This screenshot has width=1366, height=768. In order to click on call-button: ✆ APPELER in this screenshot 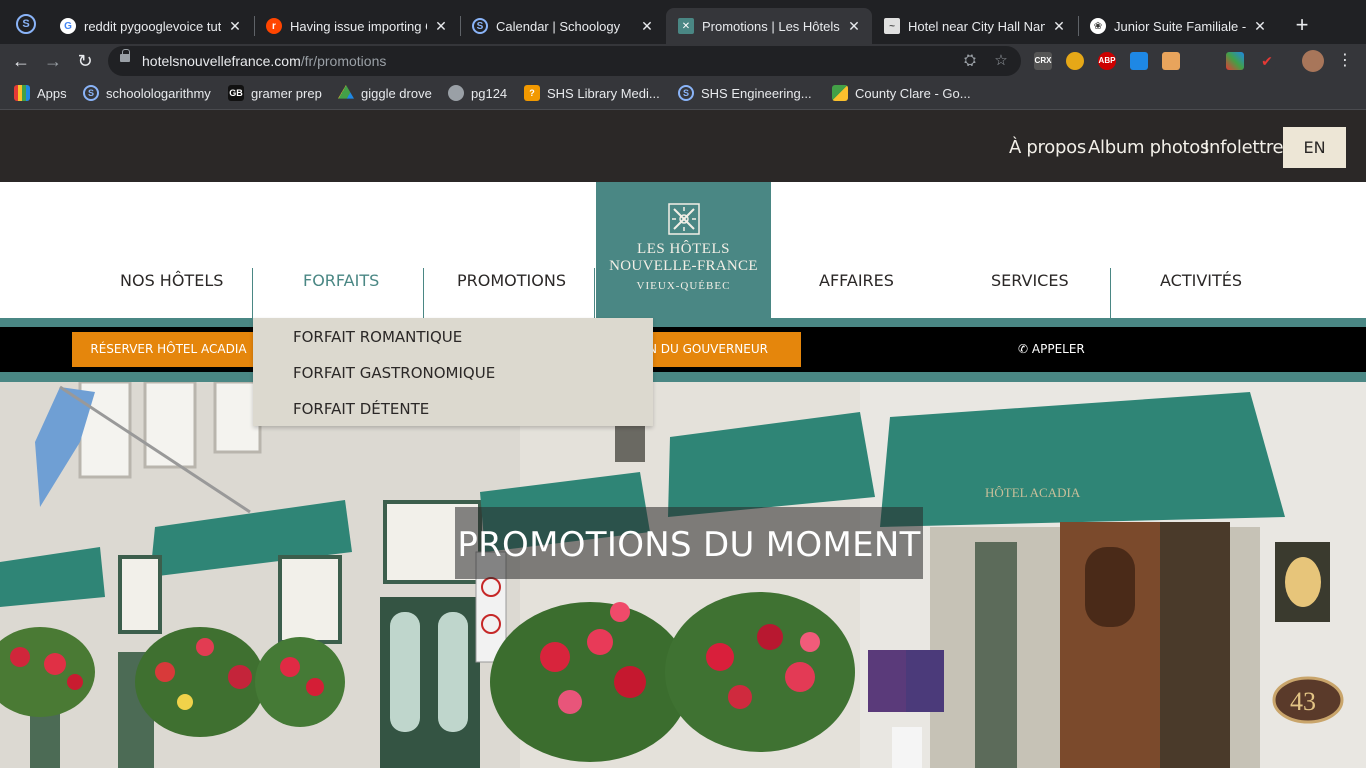, I will do `click(1051, 349)`.